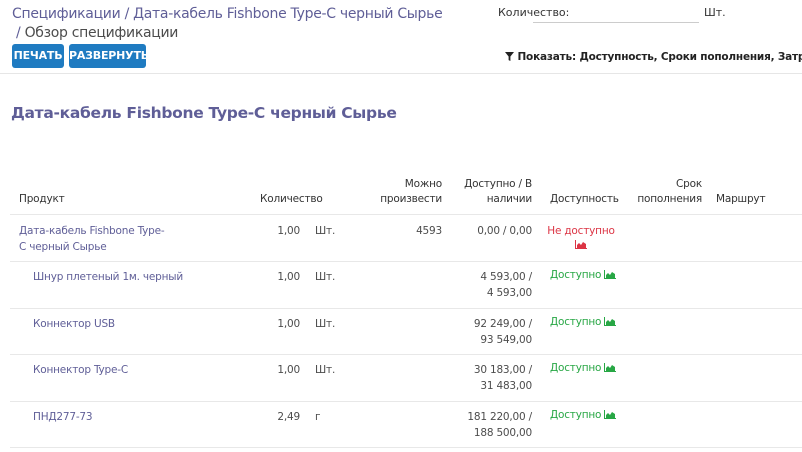  I want to click on row-4-status: Доступно, so click(583, 415).